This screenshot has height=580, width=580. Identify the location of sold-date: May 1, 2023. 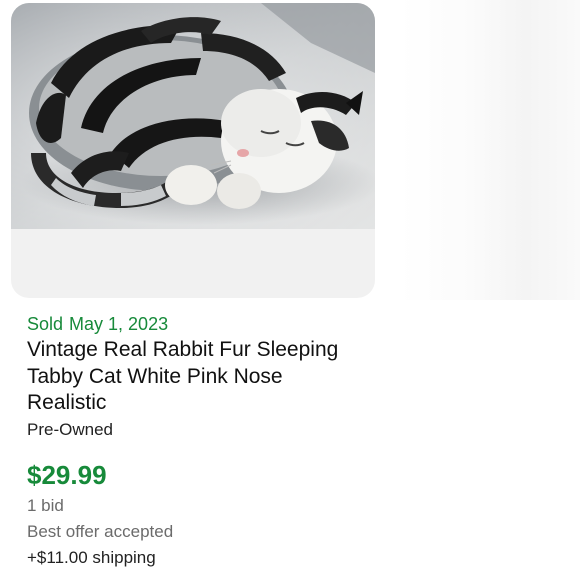
(119, 324).